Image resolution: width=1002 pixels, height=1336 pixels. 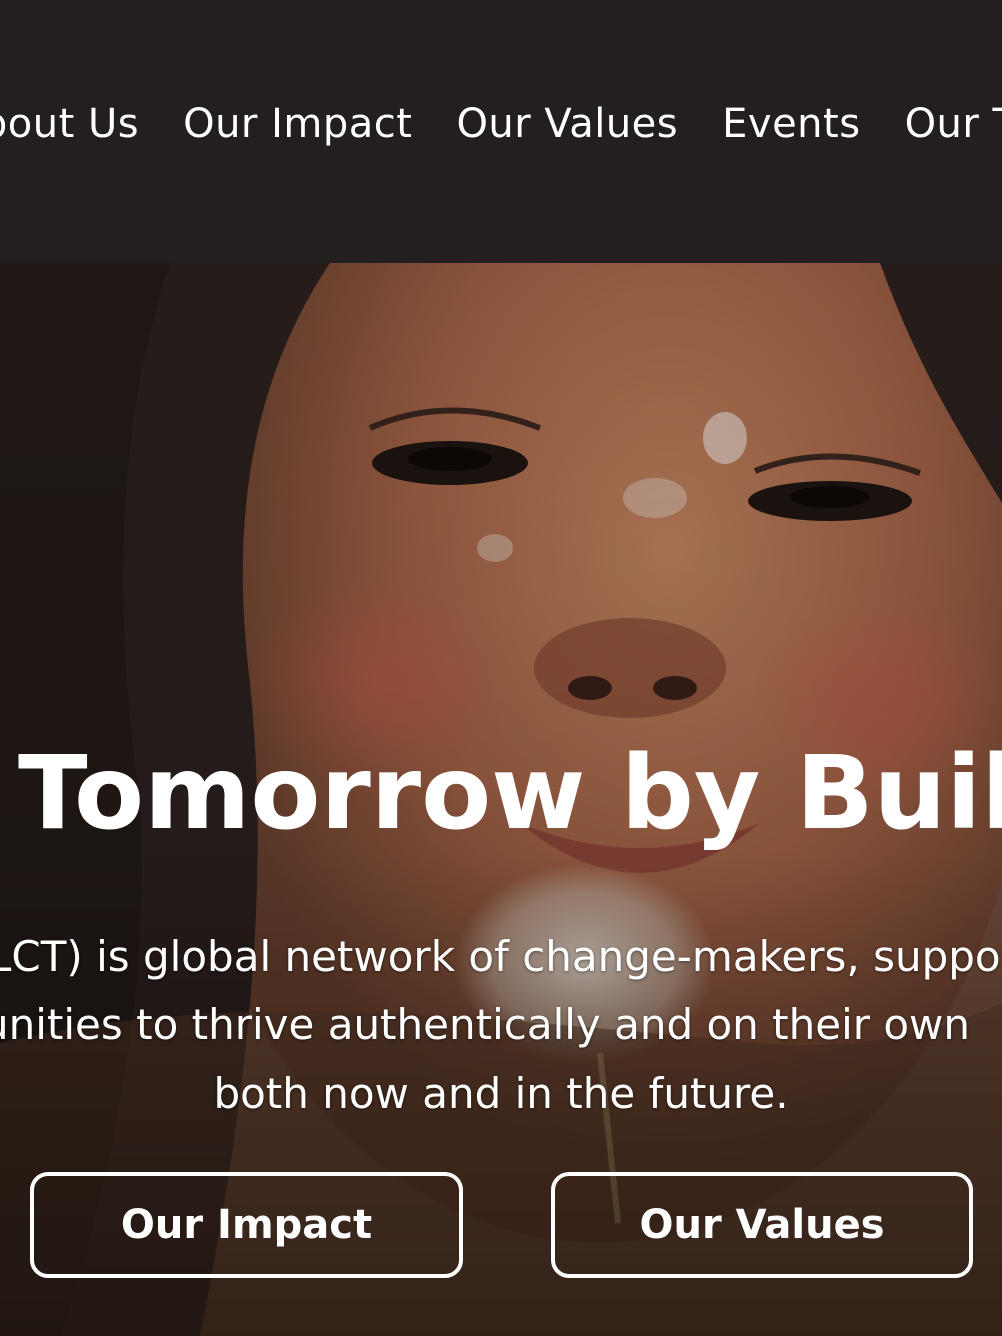 What do you see at coordinates (297, 124) in the screenshot?
I see `nav-item-our-impact: Our Impact` at bounding box center [297, 124].